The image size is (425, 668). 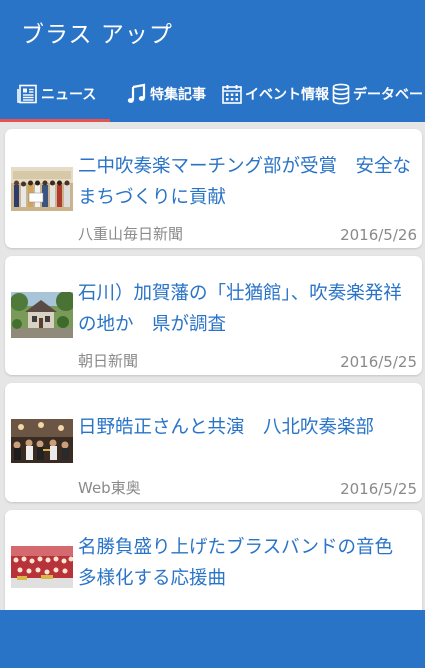 What do you see at coordinates (212, 639) in the screenshot?
I see `bottom-bar` at bounding box center [212, 639].